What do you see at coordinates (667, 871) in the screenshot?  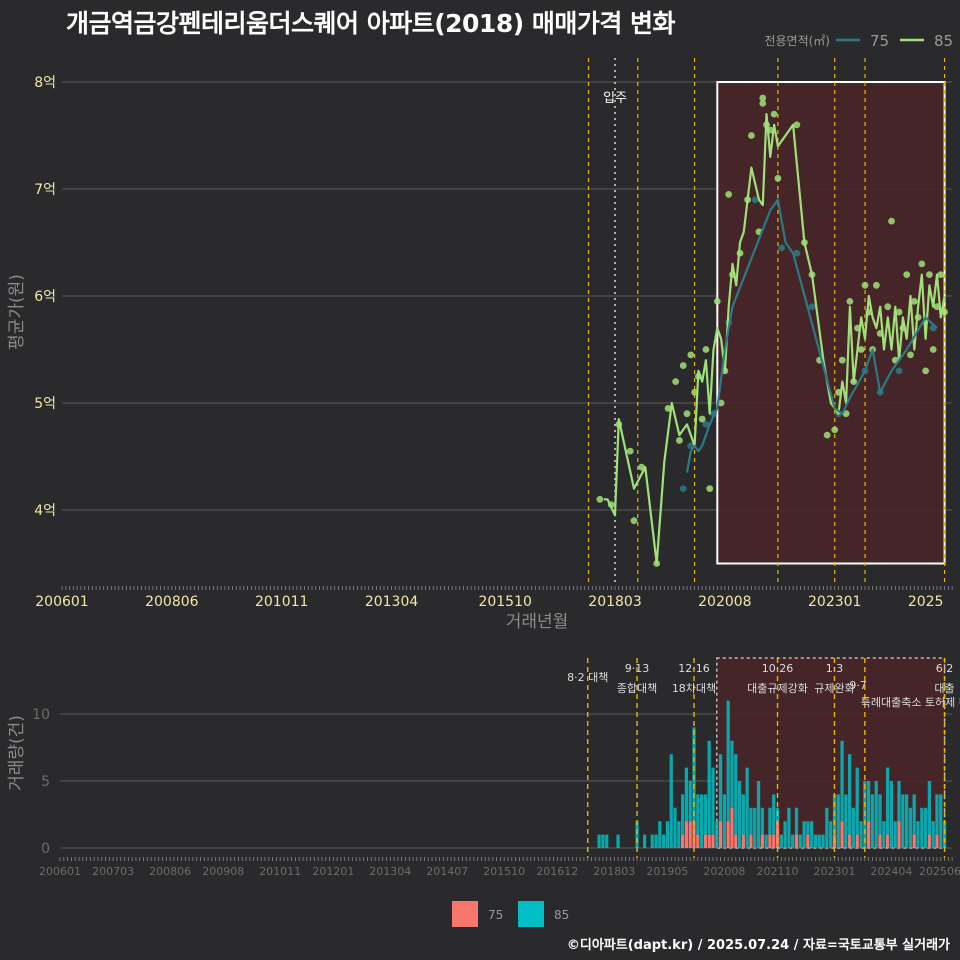 I see `x-tick-label: 201905` at bounding box center [667, 871].